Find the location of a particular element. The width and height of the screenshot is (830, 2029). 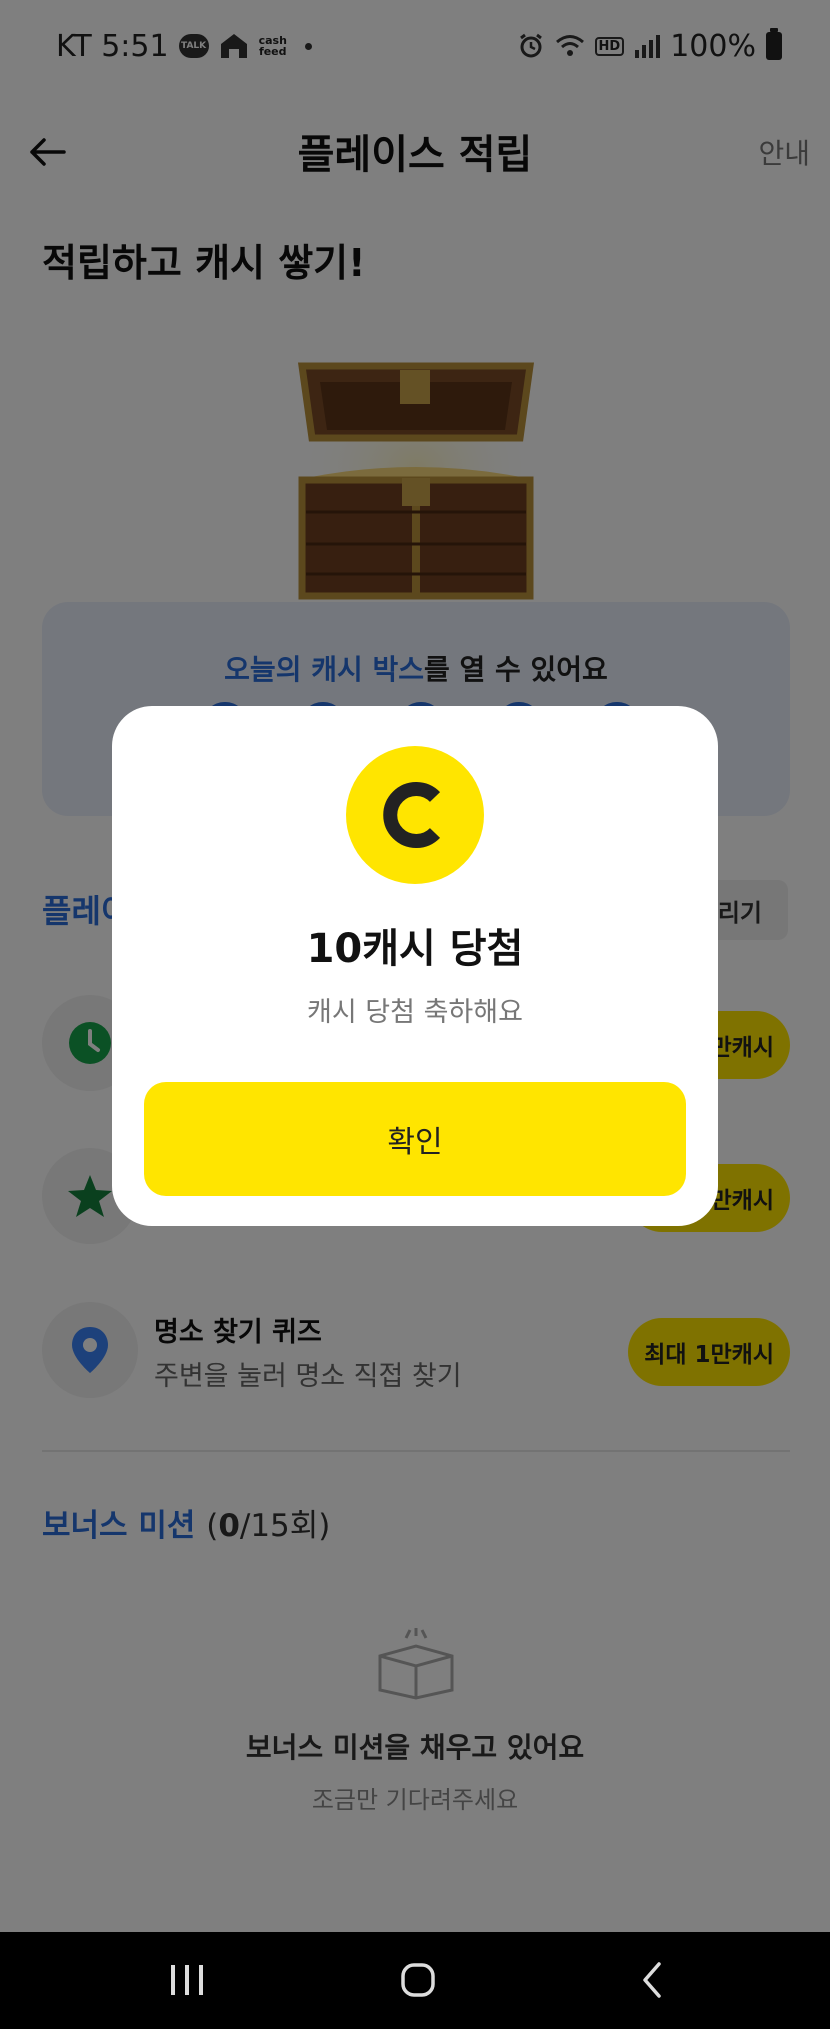

system-nav-bar is located at coordinates (415, 1980).